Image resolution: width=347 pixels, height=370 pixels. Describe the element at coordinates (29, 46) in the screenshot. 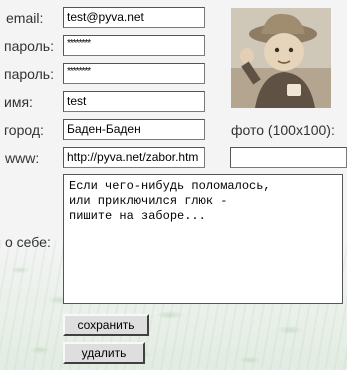

I see `password-label: пароль:` at that location.